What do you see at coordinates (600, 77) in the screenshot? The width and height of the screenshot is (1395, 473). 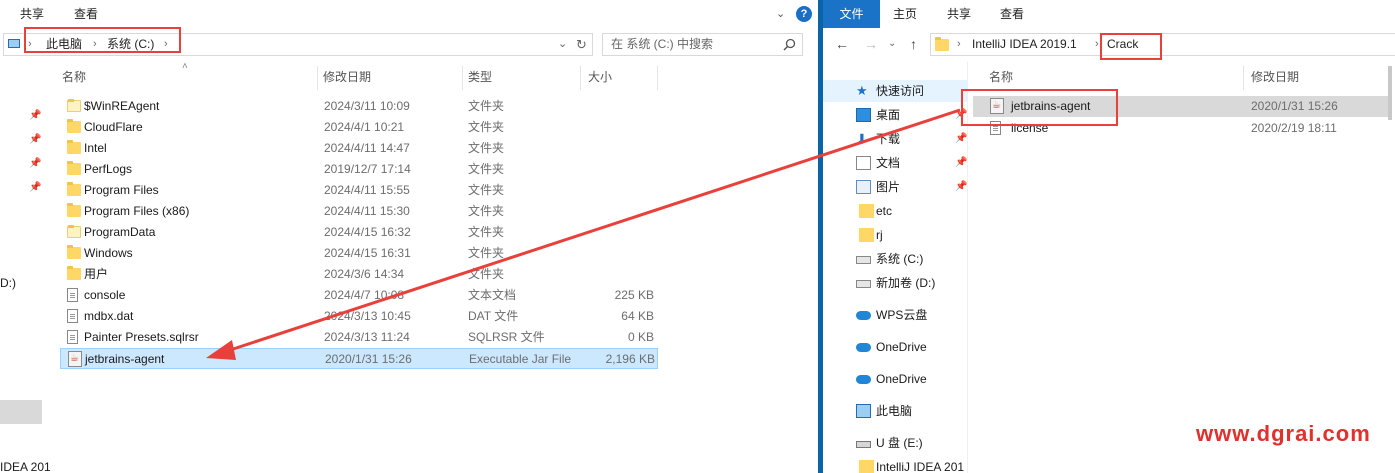 I see `column-header-size: 大小` at bounding box center [600, 77].